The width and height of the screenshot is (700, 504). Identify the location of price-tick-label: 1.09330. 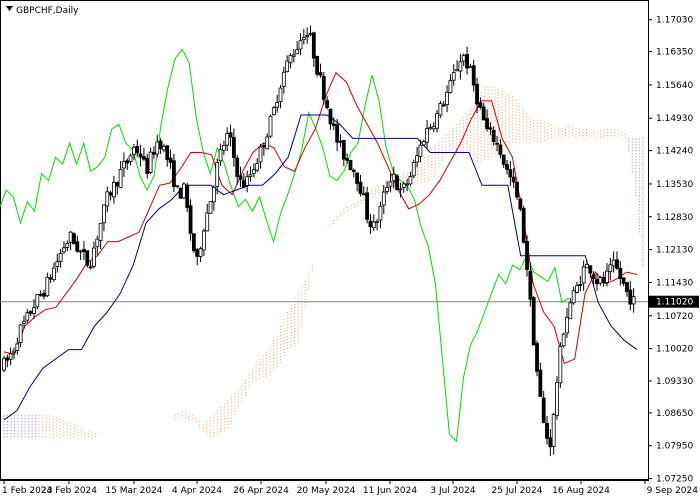
(674, 382).